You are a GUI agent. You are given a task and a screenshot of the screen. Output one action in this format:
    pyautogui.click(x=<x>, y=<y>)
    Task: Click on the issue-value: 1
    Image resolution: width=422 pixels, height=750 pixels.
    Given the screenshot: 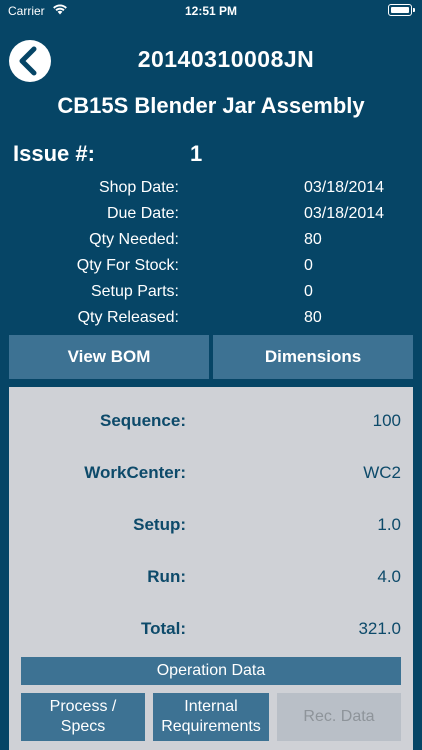 What is the action you would take?
    pyautogui.click(x=196, y=153)
    